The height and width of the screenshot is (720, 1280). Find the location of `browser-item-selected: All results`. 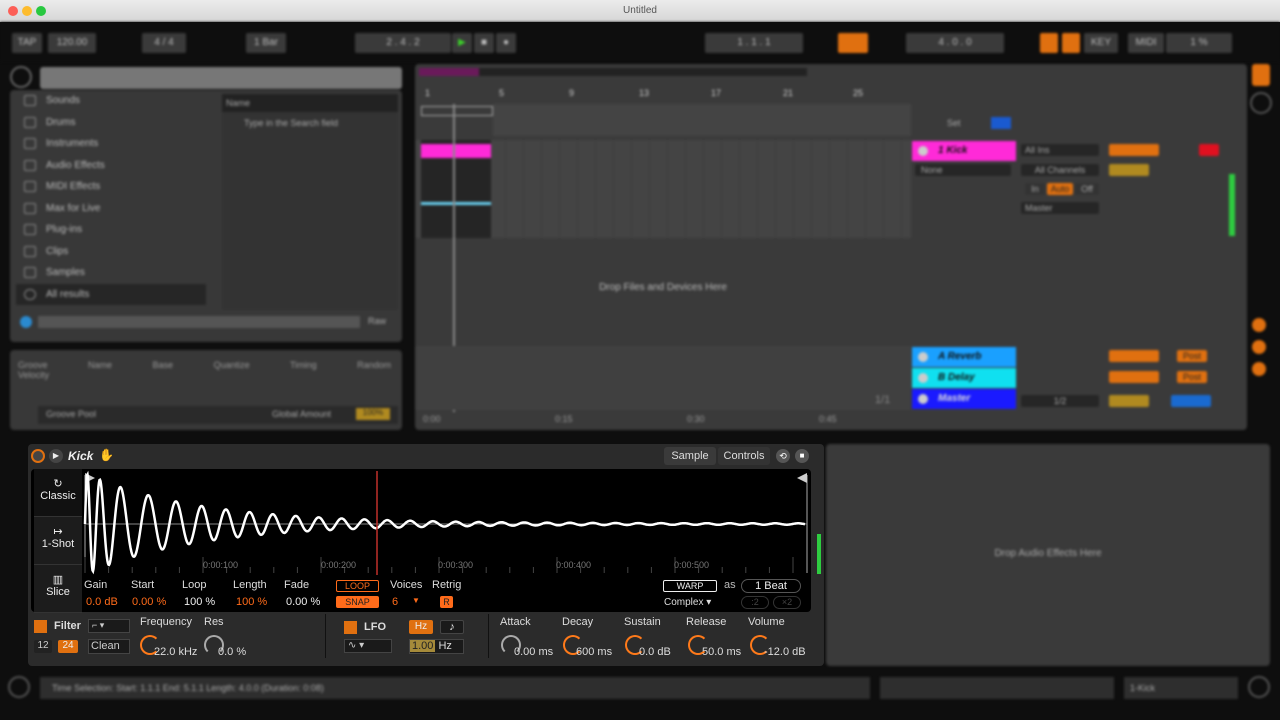

browser-item-selected: All results is located at coordinates (111, 294).